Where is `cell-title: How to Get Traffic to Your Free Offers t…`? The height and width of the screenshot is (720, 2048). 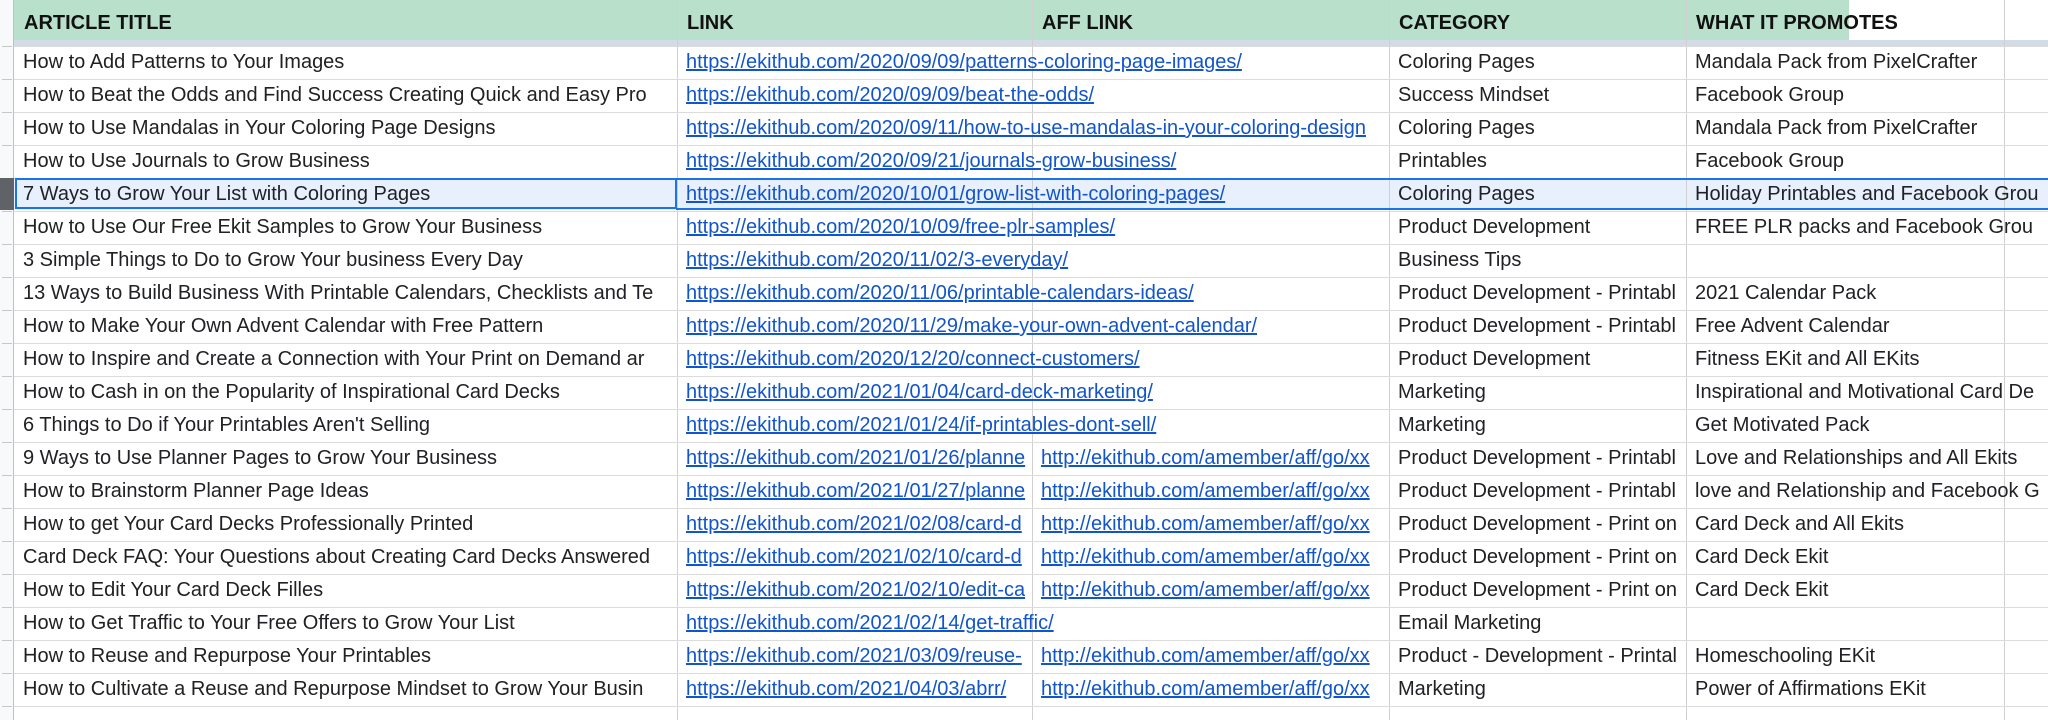
cell-title: How to Get Traffic to Your Free Offers t… is located at coordinates (345, 623).